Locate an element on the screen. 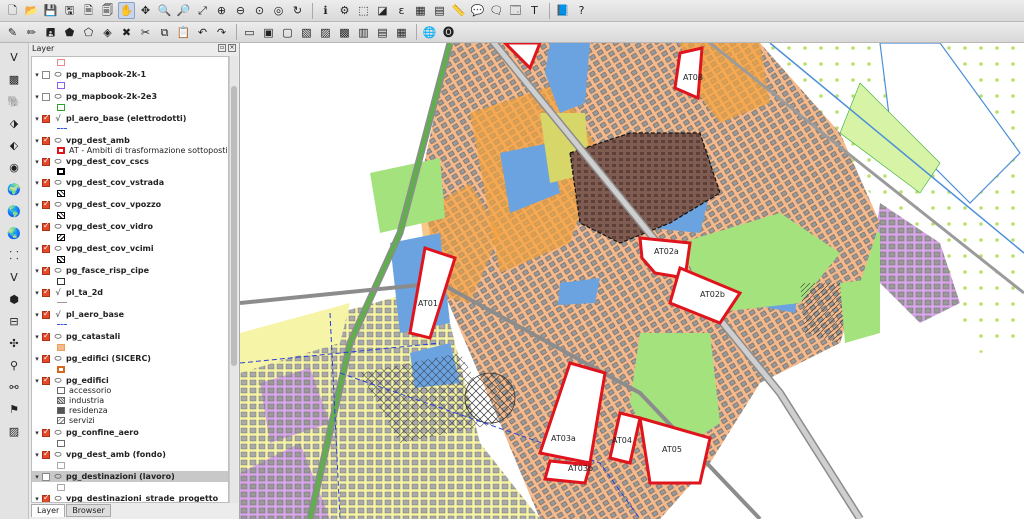 Image resolution: width=1024 pixels, height=519 pixels. add-vector-layer-icon: V is located at coordinates (14, 57).